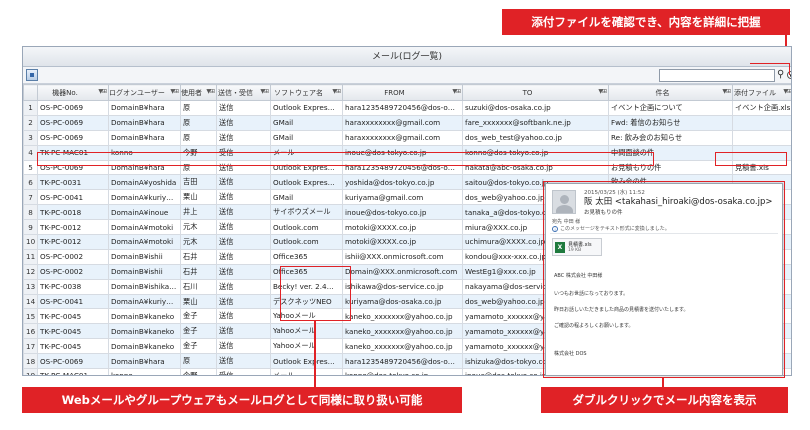 The width and height of the screenshot is (810, 430). I want to click on table-cell: 見積書.xls, so click(761, 167).